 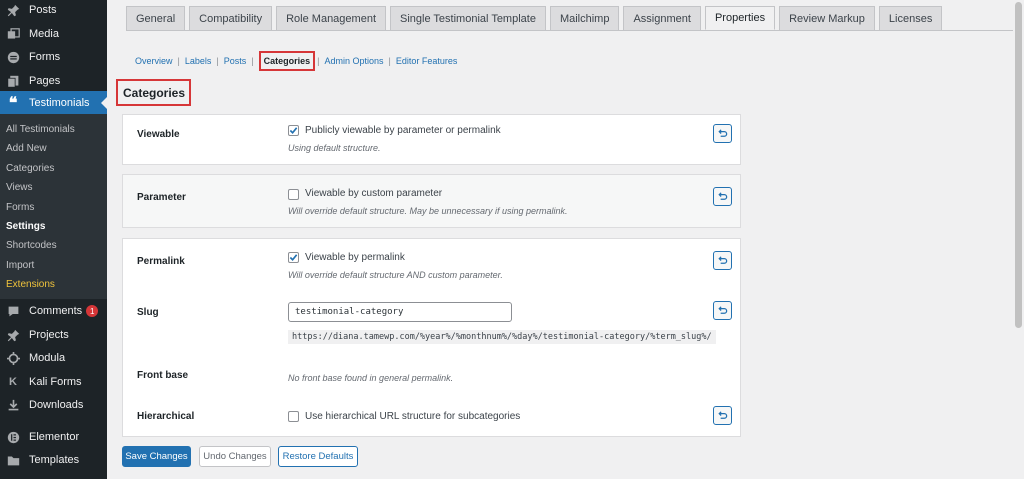 I want to click on tab-general: General, so click(x=156, y=18).